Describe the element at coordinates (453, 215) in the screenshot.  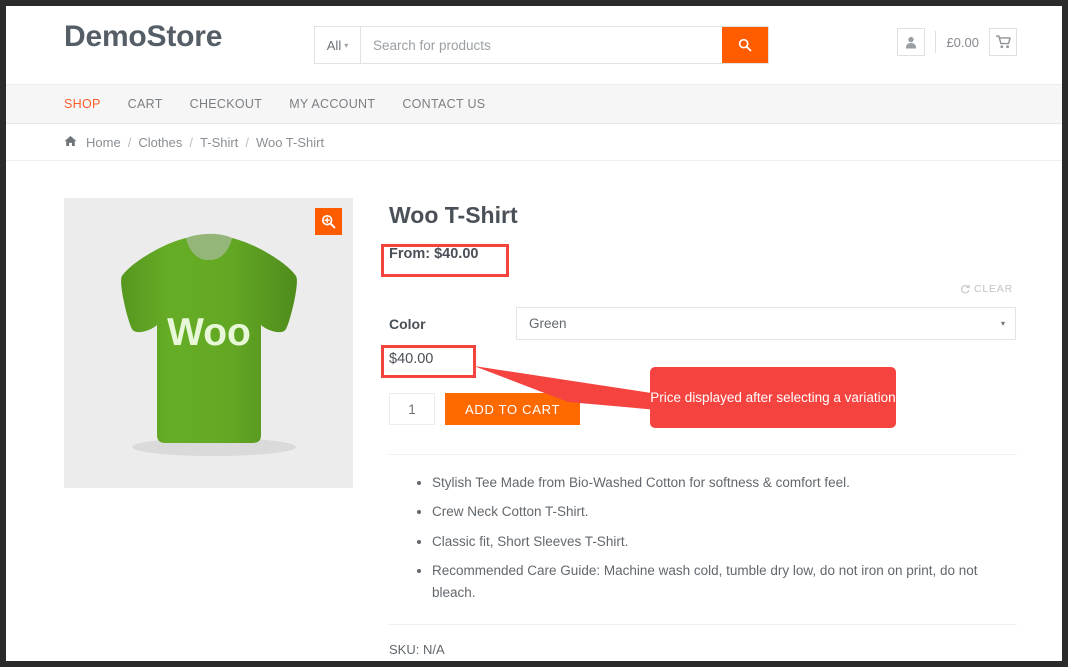
I see `product-title: Woo T-Shirt` at that location.